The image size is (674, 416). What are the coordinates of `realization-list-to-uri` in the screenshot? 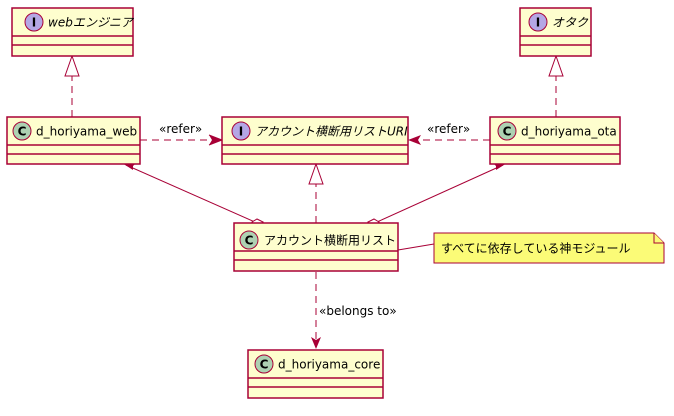 It's located at (316, 192).